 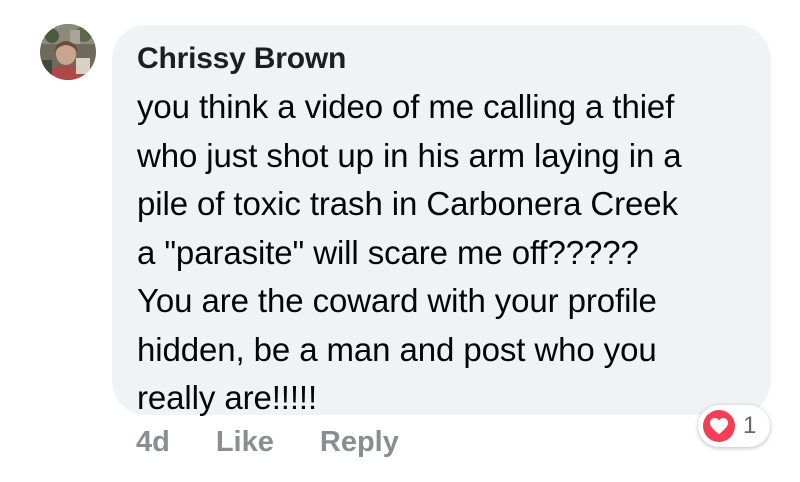 What do you see at coordinates (446, 59) in the screenshot?
I see `comment-author: Chrissy Brown` at bounding box center [446, 59].